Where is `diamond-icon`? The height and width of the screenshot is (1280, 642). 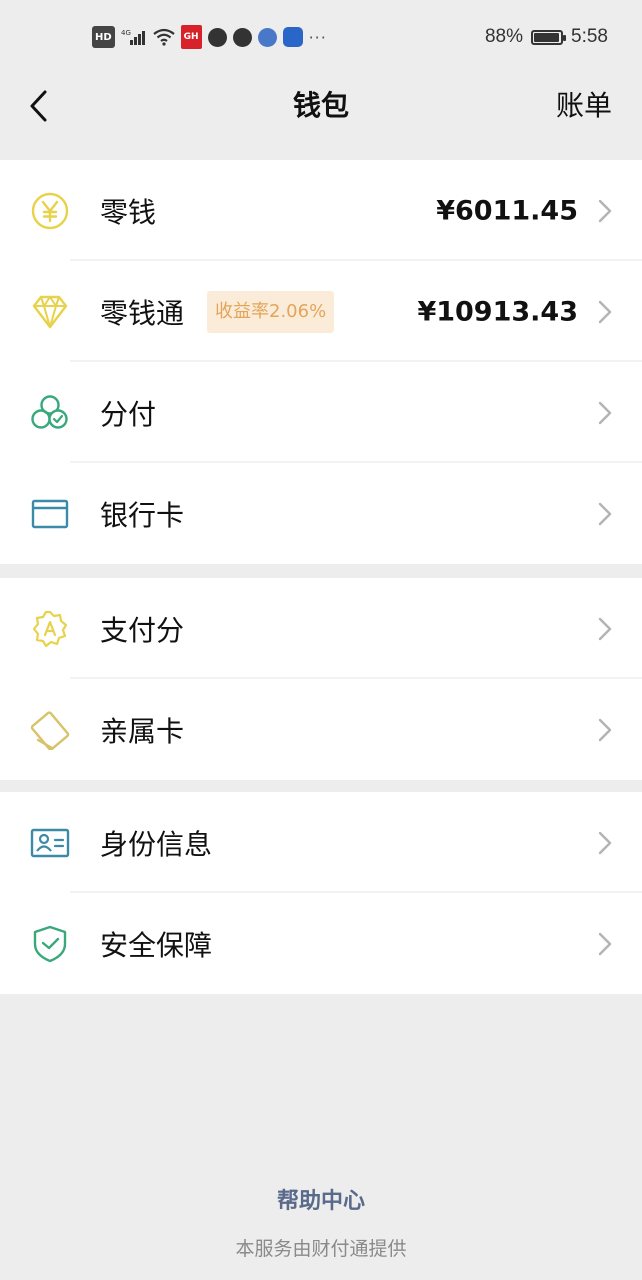
diamond-icon is located at coordinates (50, 312).